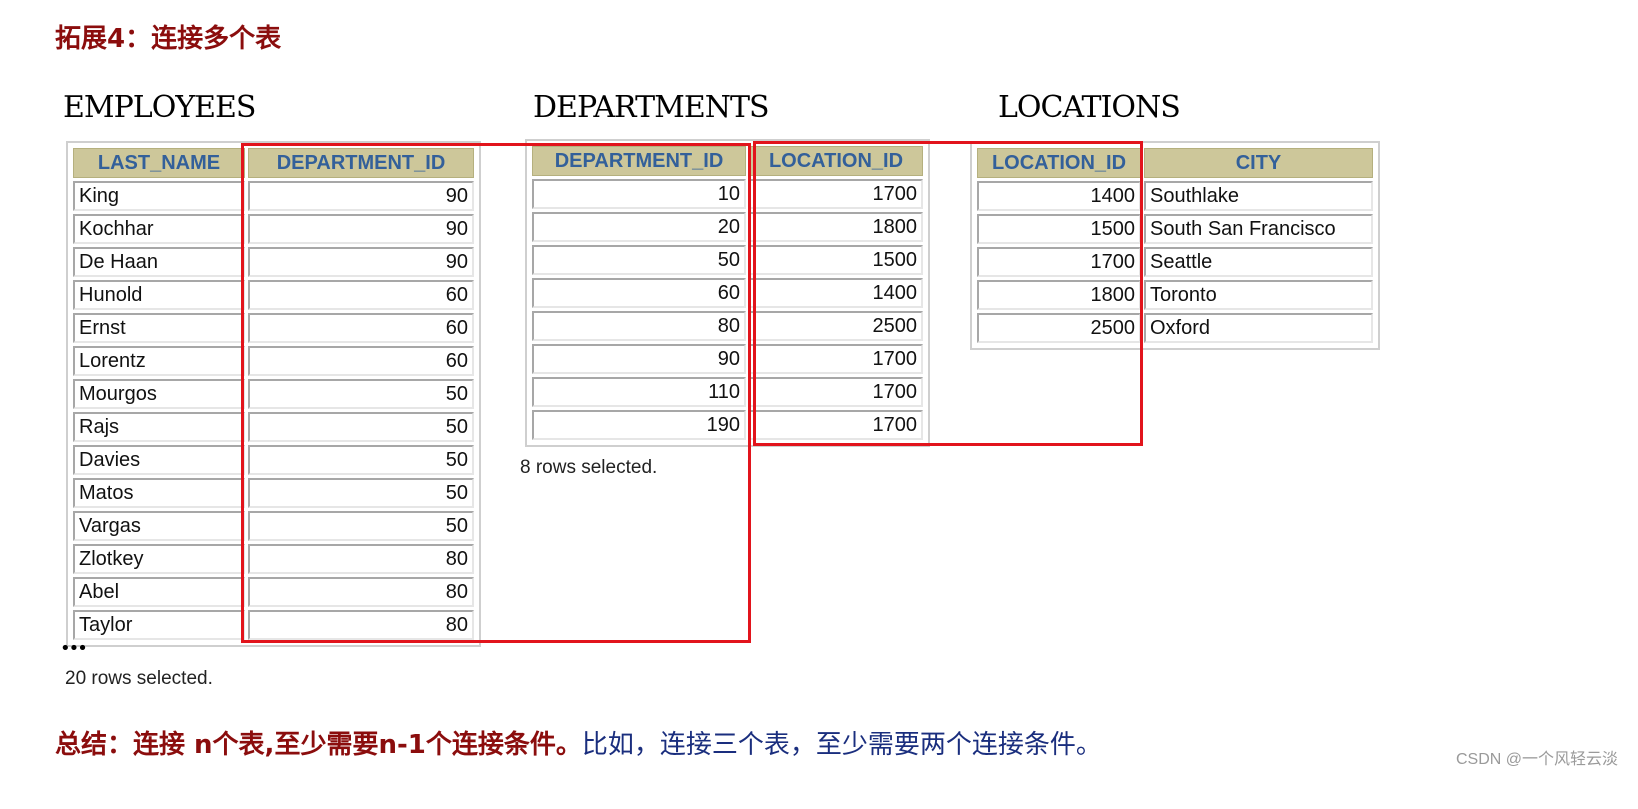  I want to click on summary-bold-text: 总结：连接 n个表,至少需要n-1个连接条件。, so click(318, 745).